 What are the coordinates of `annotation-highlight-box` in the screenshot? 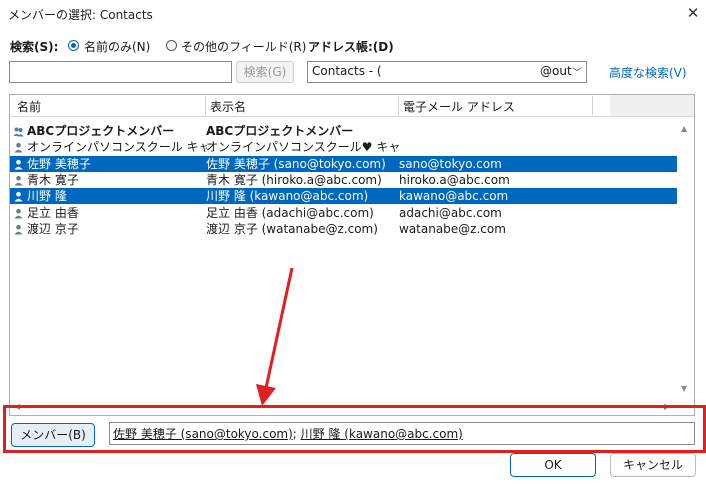 It's located at (354, 429).